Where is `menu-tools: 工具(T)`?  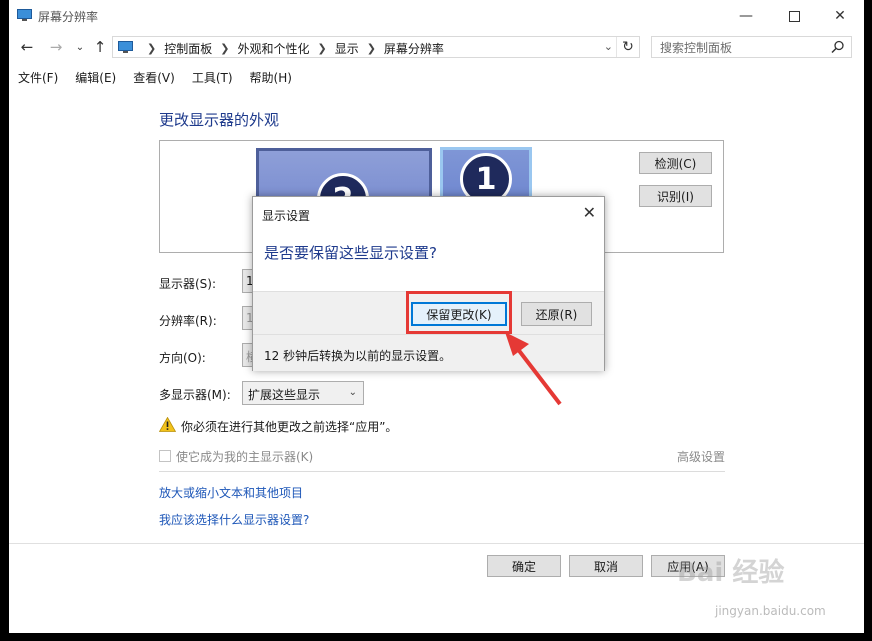 menu-tools: 工具(T) is located at coordinates (212, 77).